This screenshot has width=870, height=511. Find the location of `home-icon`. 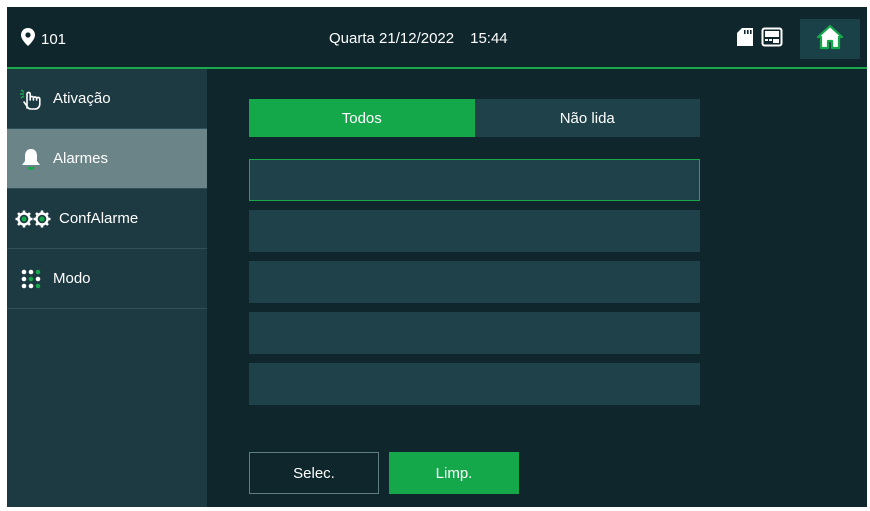

home-icon is located at coordinates (830, 39).